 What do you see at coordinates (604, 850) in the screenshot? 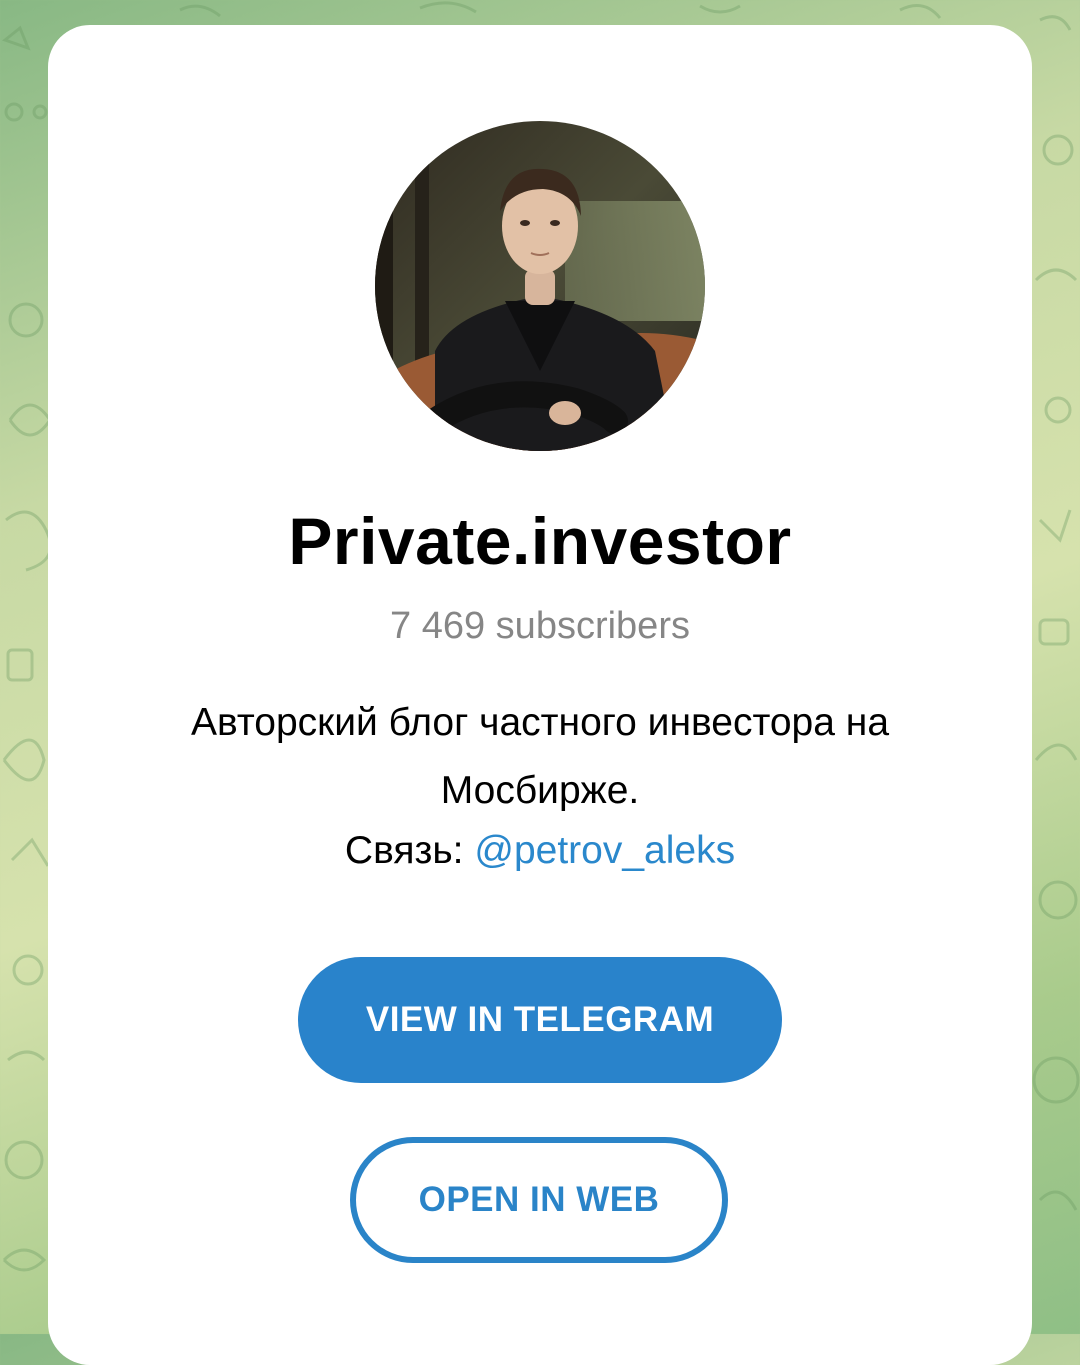
I see `contact-username-link: @petrov_aleks` at bounding box center [604, 850].